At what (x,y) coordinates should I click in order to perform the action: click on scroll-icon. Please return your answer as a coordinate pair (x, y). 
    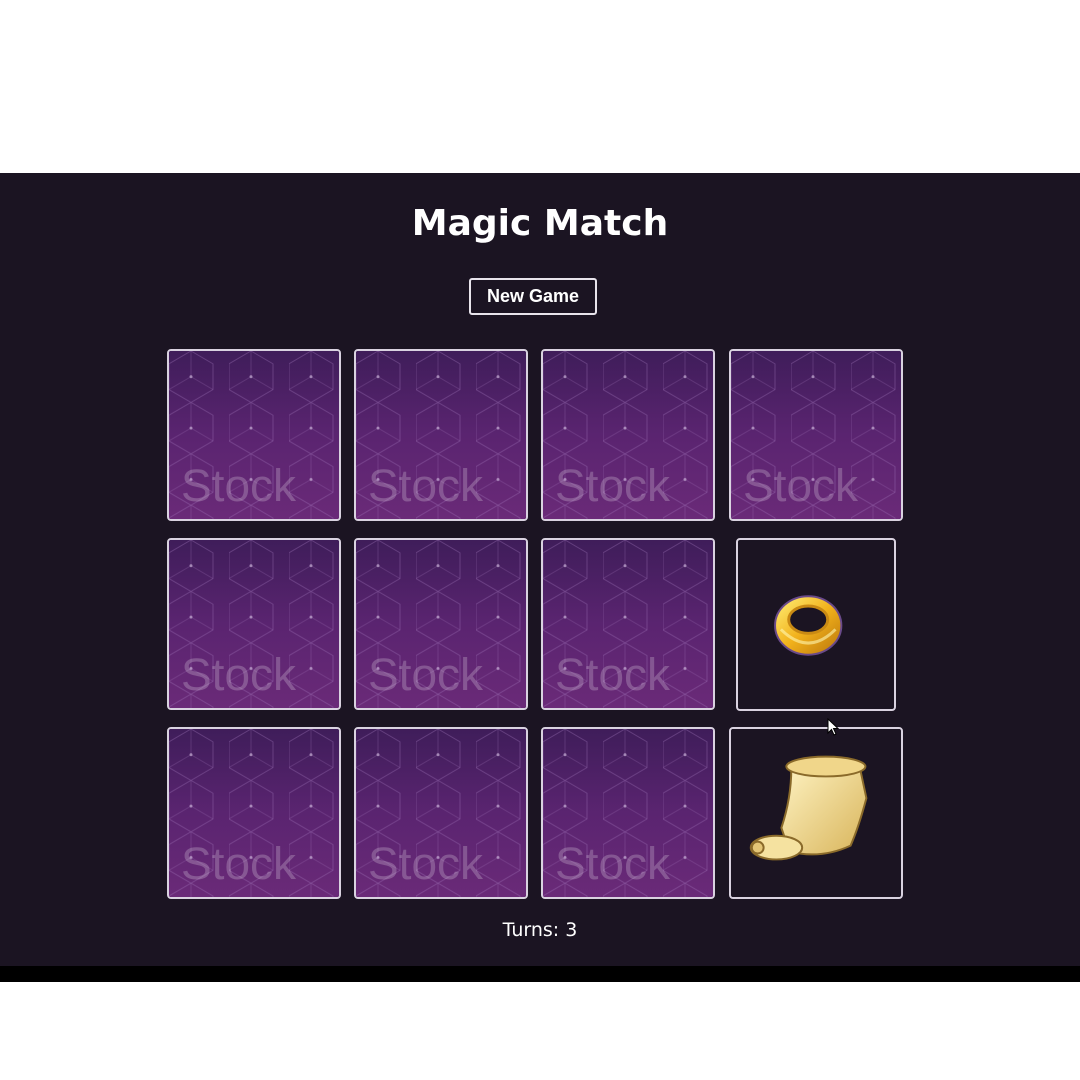
    Looking at the image, I should click on (816, 813).